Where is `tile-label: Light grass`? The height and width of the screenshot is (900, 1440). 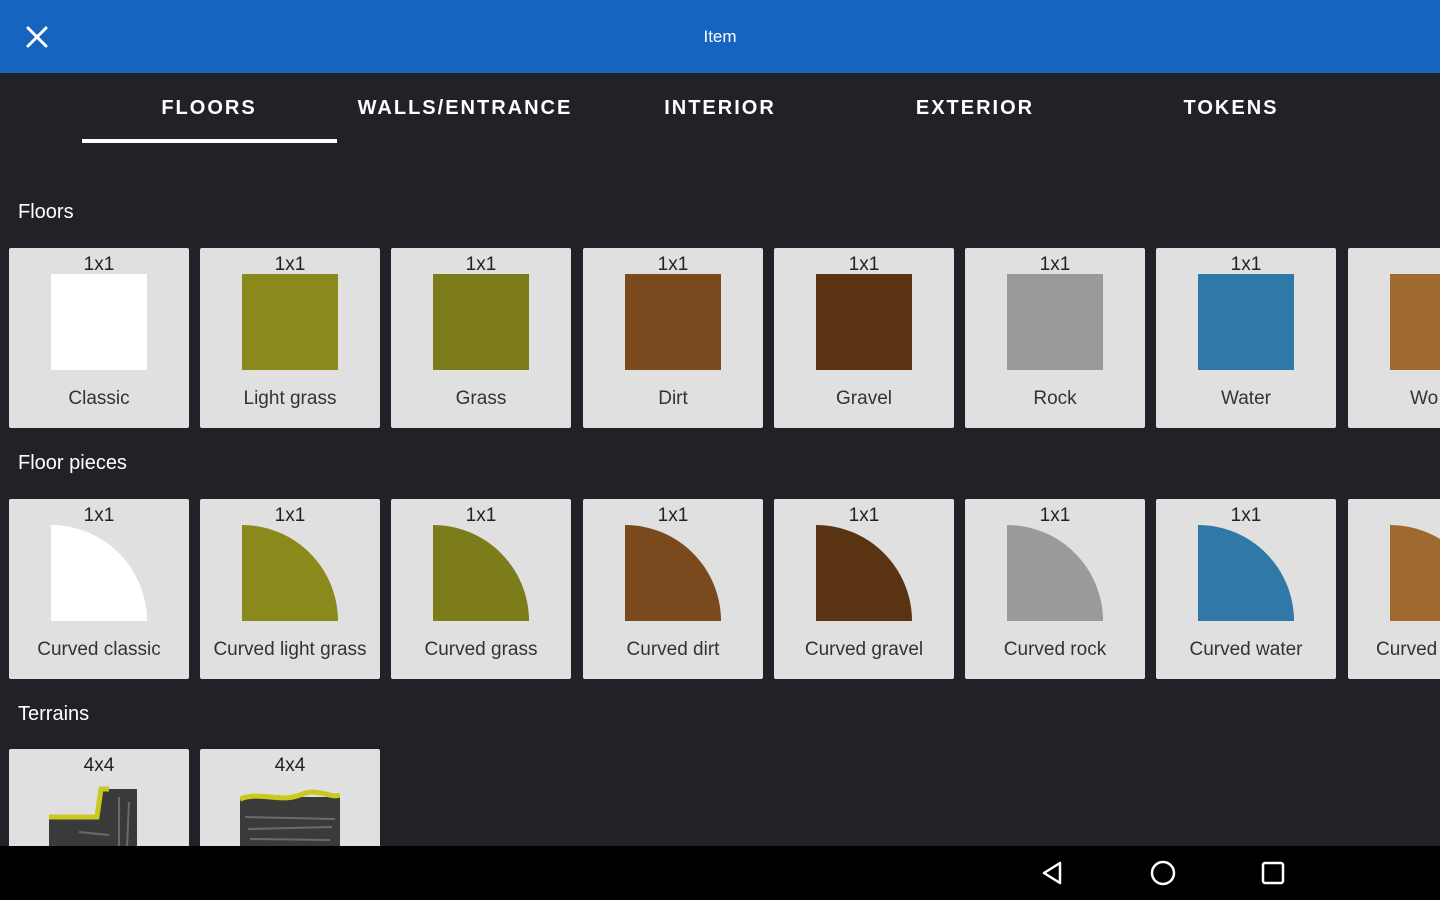 tile-label: Light grass is located at coordinates (290, 398).